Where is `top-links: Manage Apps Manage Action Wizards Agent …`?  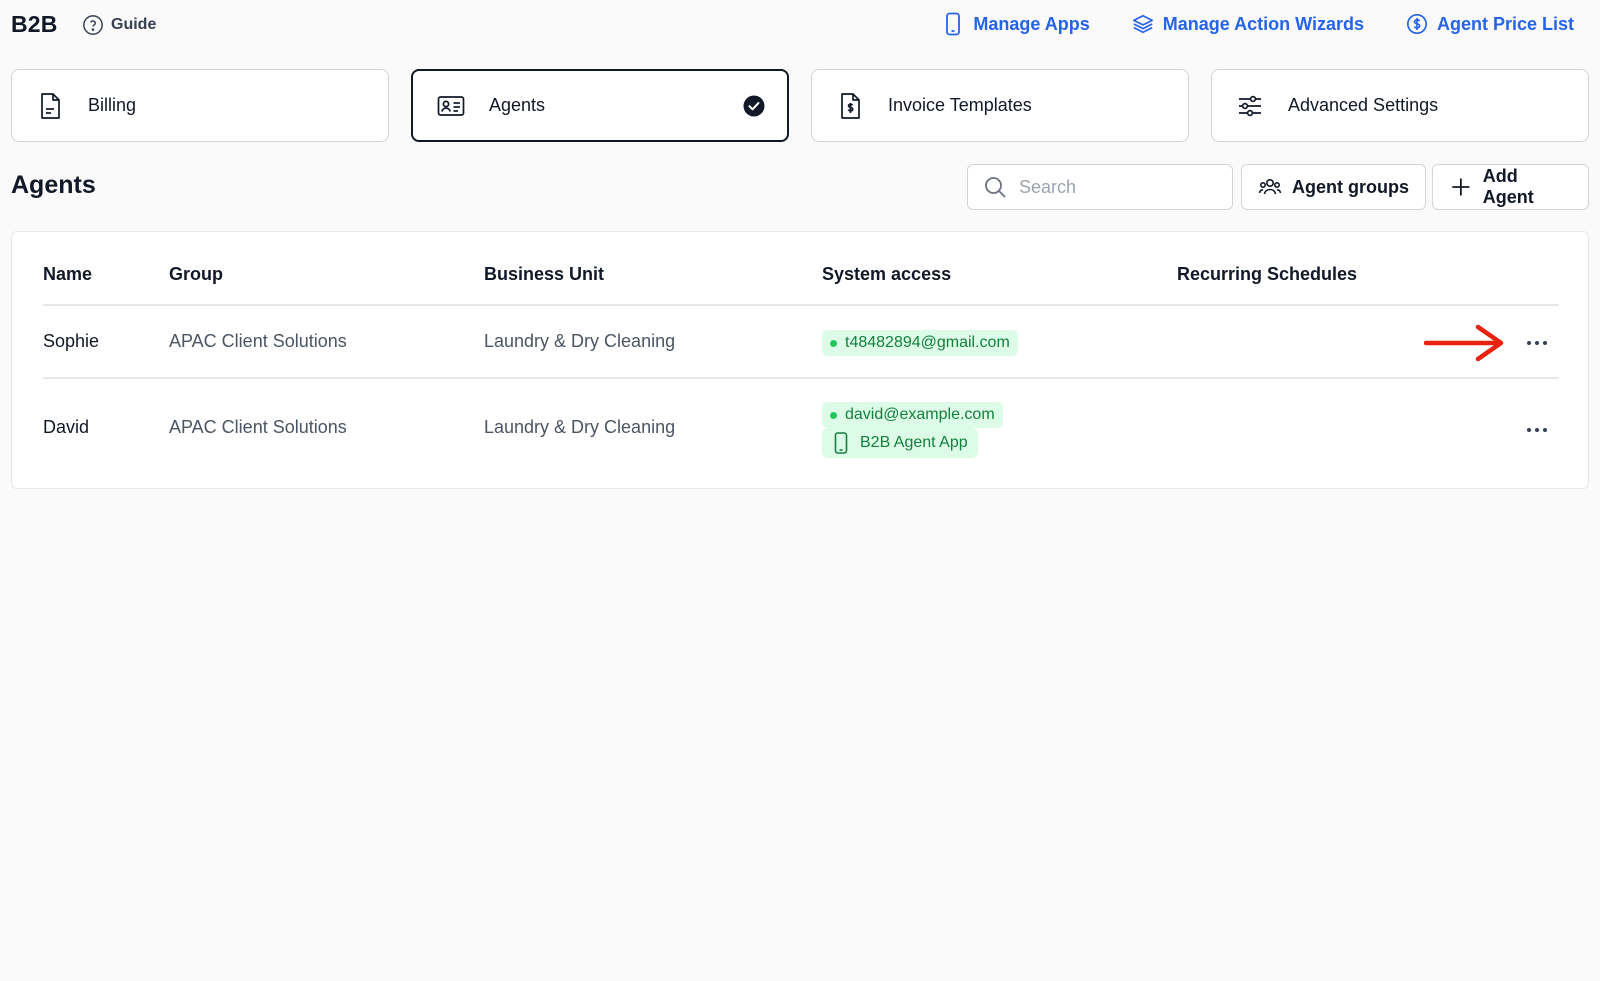 top-links: Manage Apps Manage Action Wizards Agent … is located at coordinates (1258, 24).